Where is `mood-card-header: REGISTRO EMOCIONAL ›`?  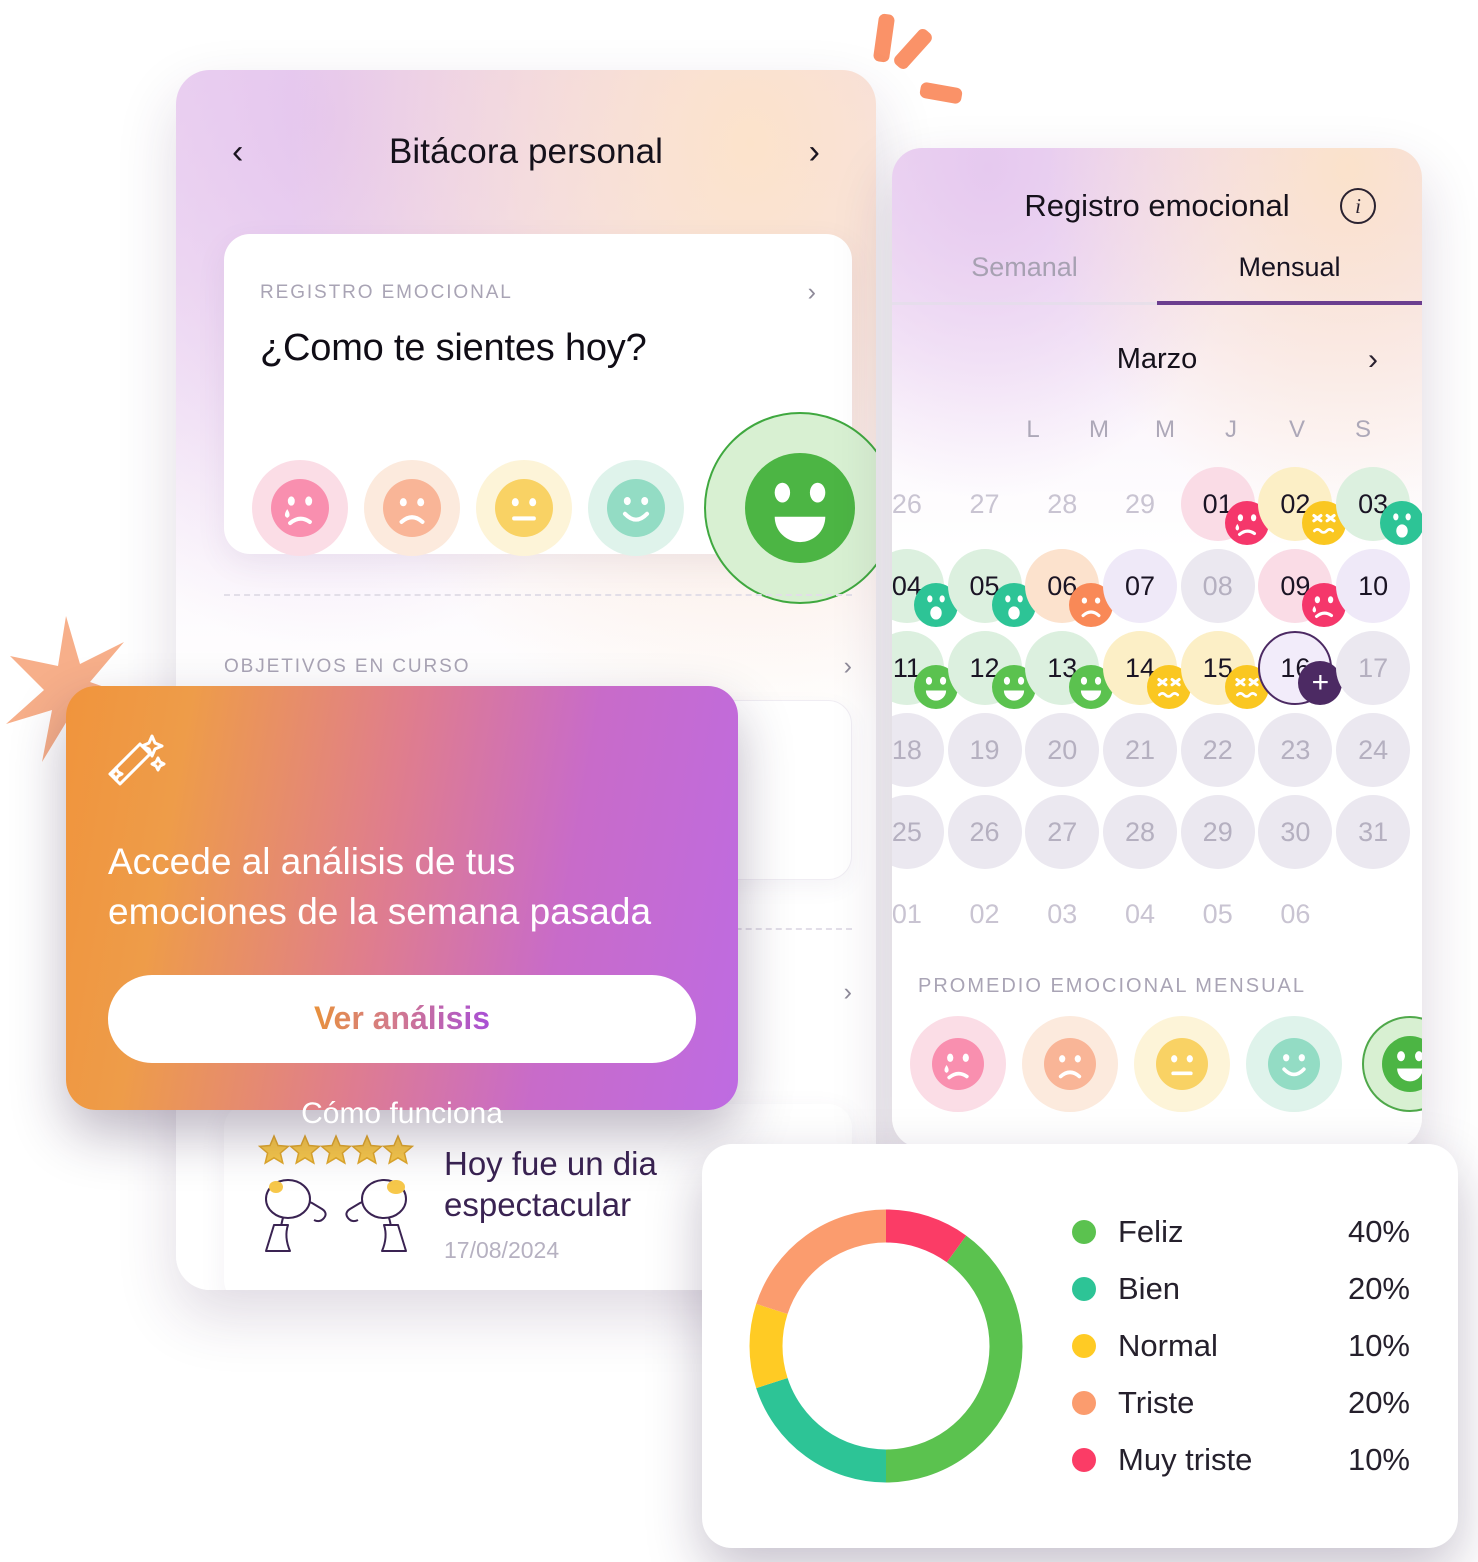 mood-card-header: REGISTRO EMOCIONAL › is located at coordinates (538, 292).